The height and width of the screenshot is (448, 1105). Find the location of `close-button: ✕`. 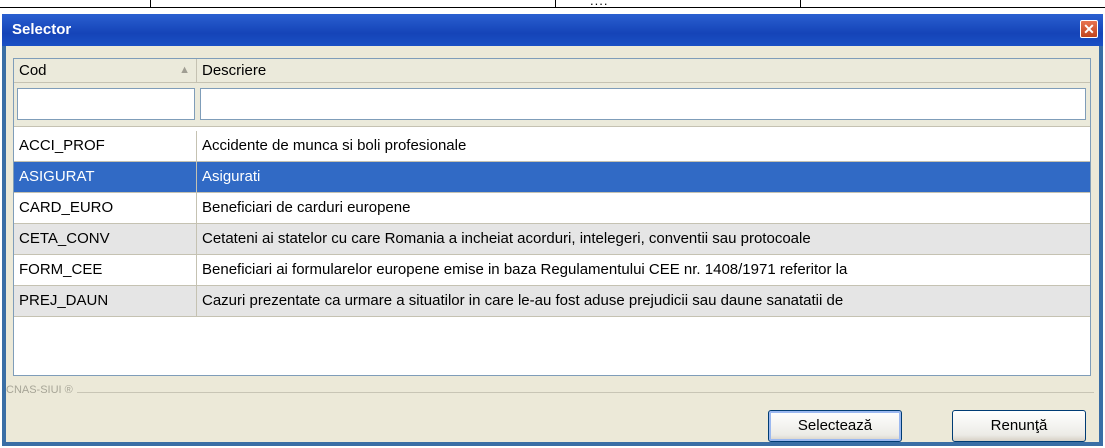

close-button: ✕ is located at coordinates (1089, 29).